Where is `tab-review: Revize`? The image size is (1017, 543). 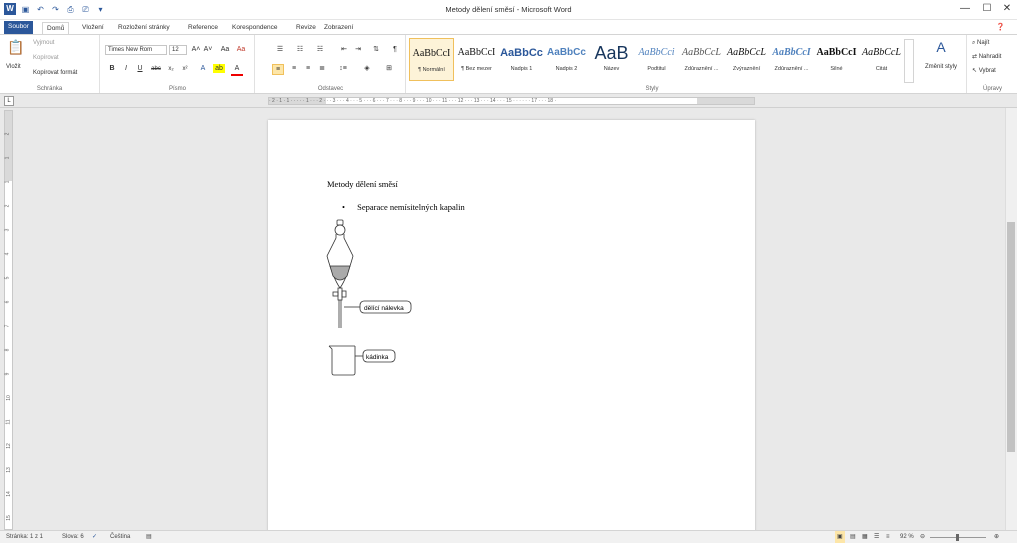 tab-review: Revize is located at coordinates (306, 28).